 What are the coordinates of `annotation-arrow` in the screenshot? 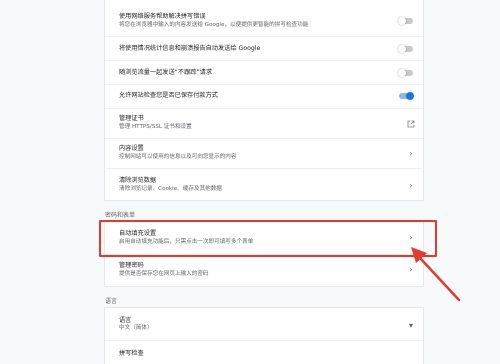 It's located at (436, 274).